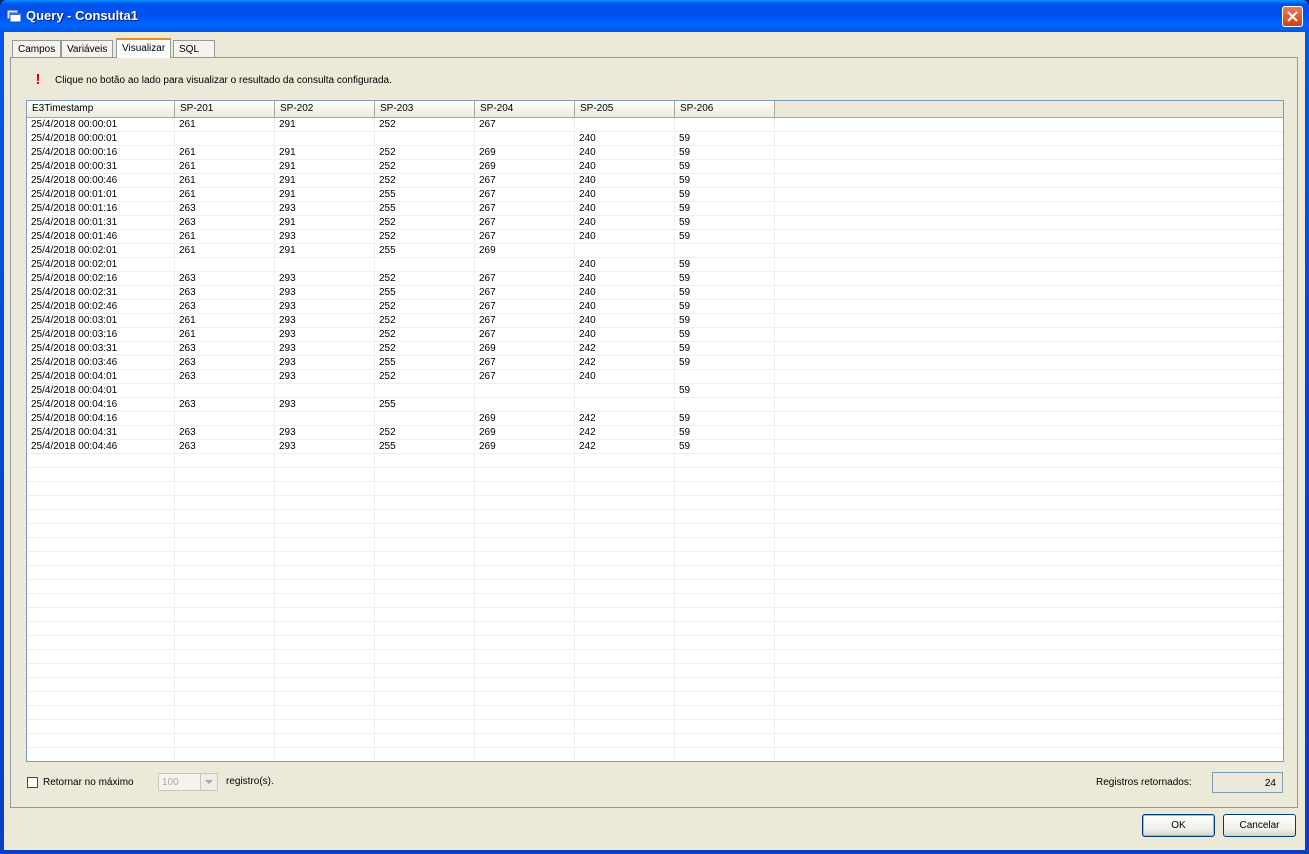 The width and height of the screenshot is (1309, 854). What do you see at coordinates (655, 419) in the screenshot?
I see `table-row: 25/4/2018 00:04:16 269 242 59` at bounding box center [655, 419].